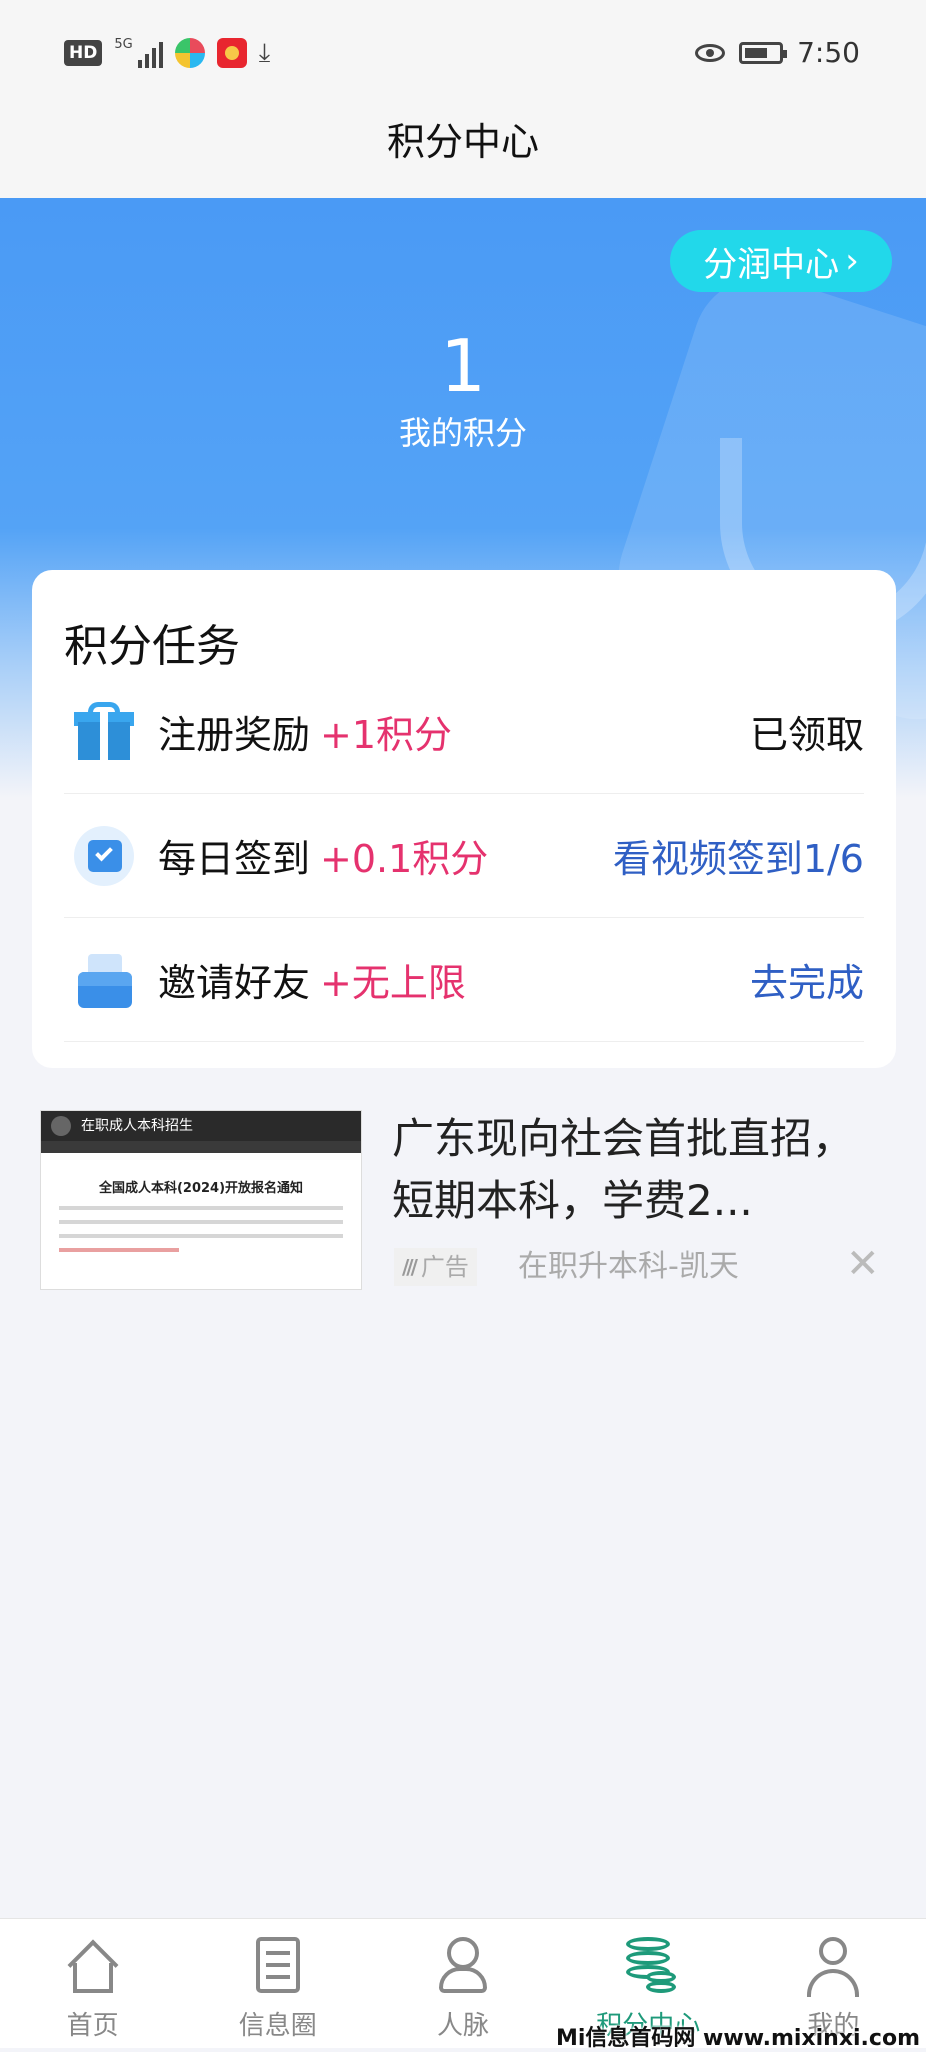 This screenshot has width=926, height=2052. Describe the element at coordinates (93, 1965) in the screenshot. I see `home-icon` at that location.